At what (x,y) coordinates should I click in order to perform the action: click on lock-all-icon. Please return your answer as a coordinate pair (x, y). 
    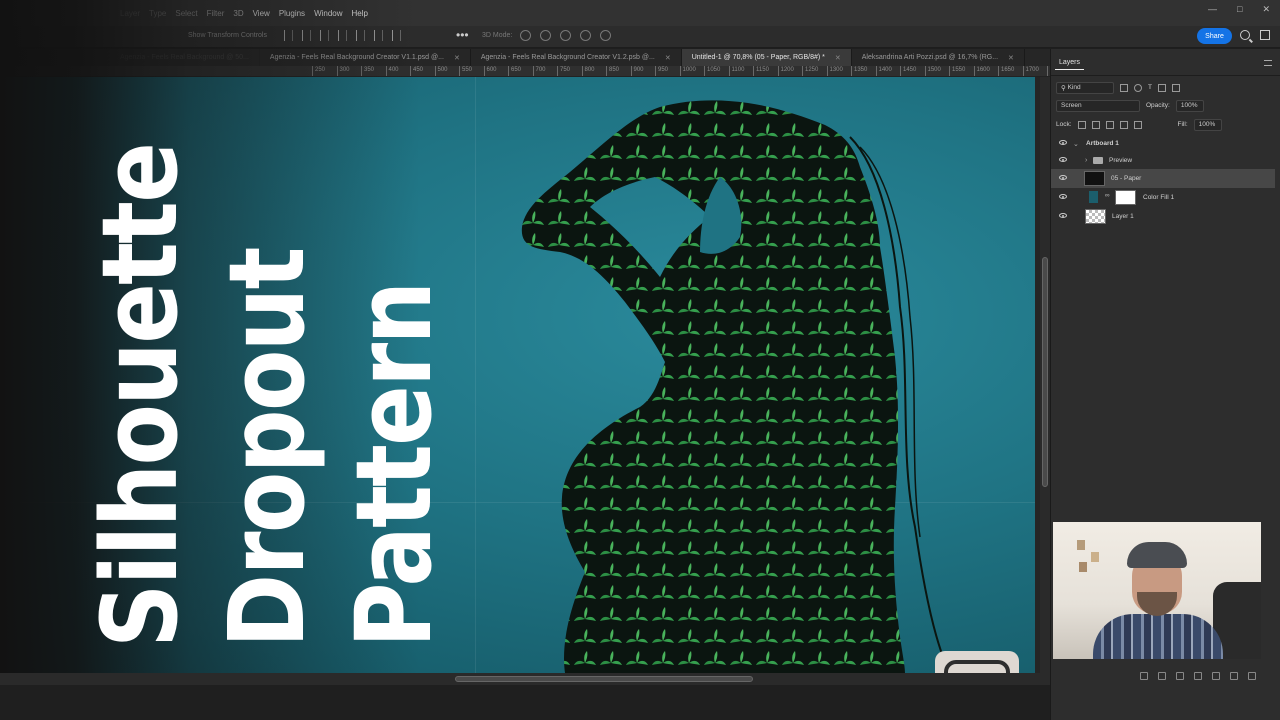
    Looking at the image, I should click on (1137, 124).